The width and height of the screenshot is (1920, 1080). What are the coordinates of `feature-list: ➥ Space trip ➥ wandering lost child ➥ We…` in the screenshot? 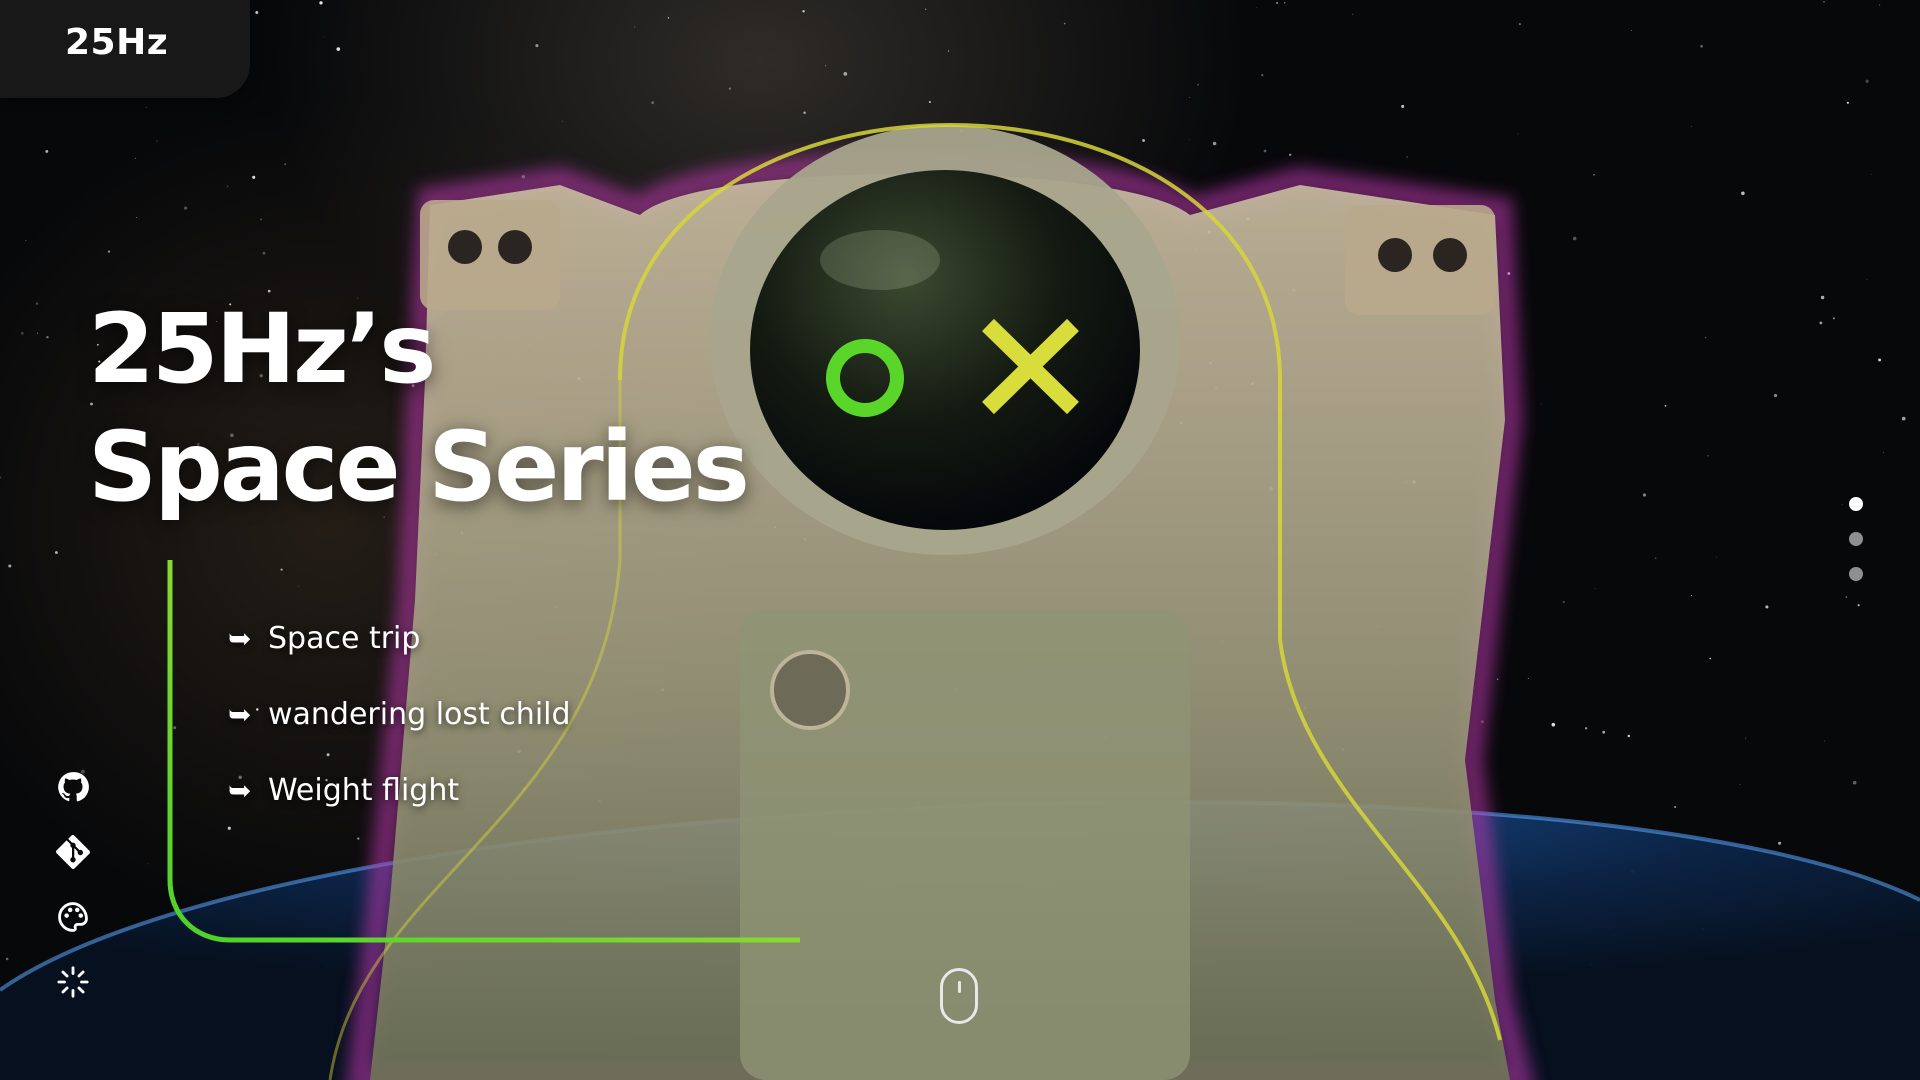 It's located at (399, 714).